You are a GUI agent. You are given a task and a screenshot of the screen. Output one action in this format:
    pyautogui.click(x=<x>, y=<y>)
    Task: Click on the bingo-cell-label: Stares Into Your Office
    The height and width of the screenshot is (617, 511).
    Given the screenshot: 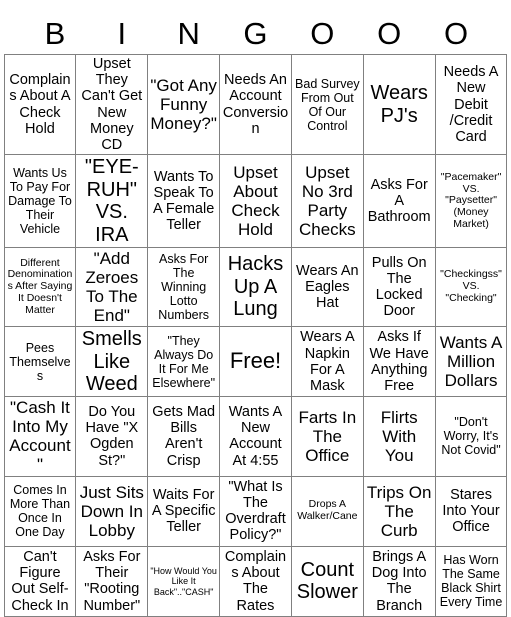 What is the action you would take?
    pyautogui.click(x=471, y=511)
    